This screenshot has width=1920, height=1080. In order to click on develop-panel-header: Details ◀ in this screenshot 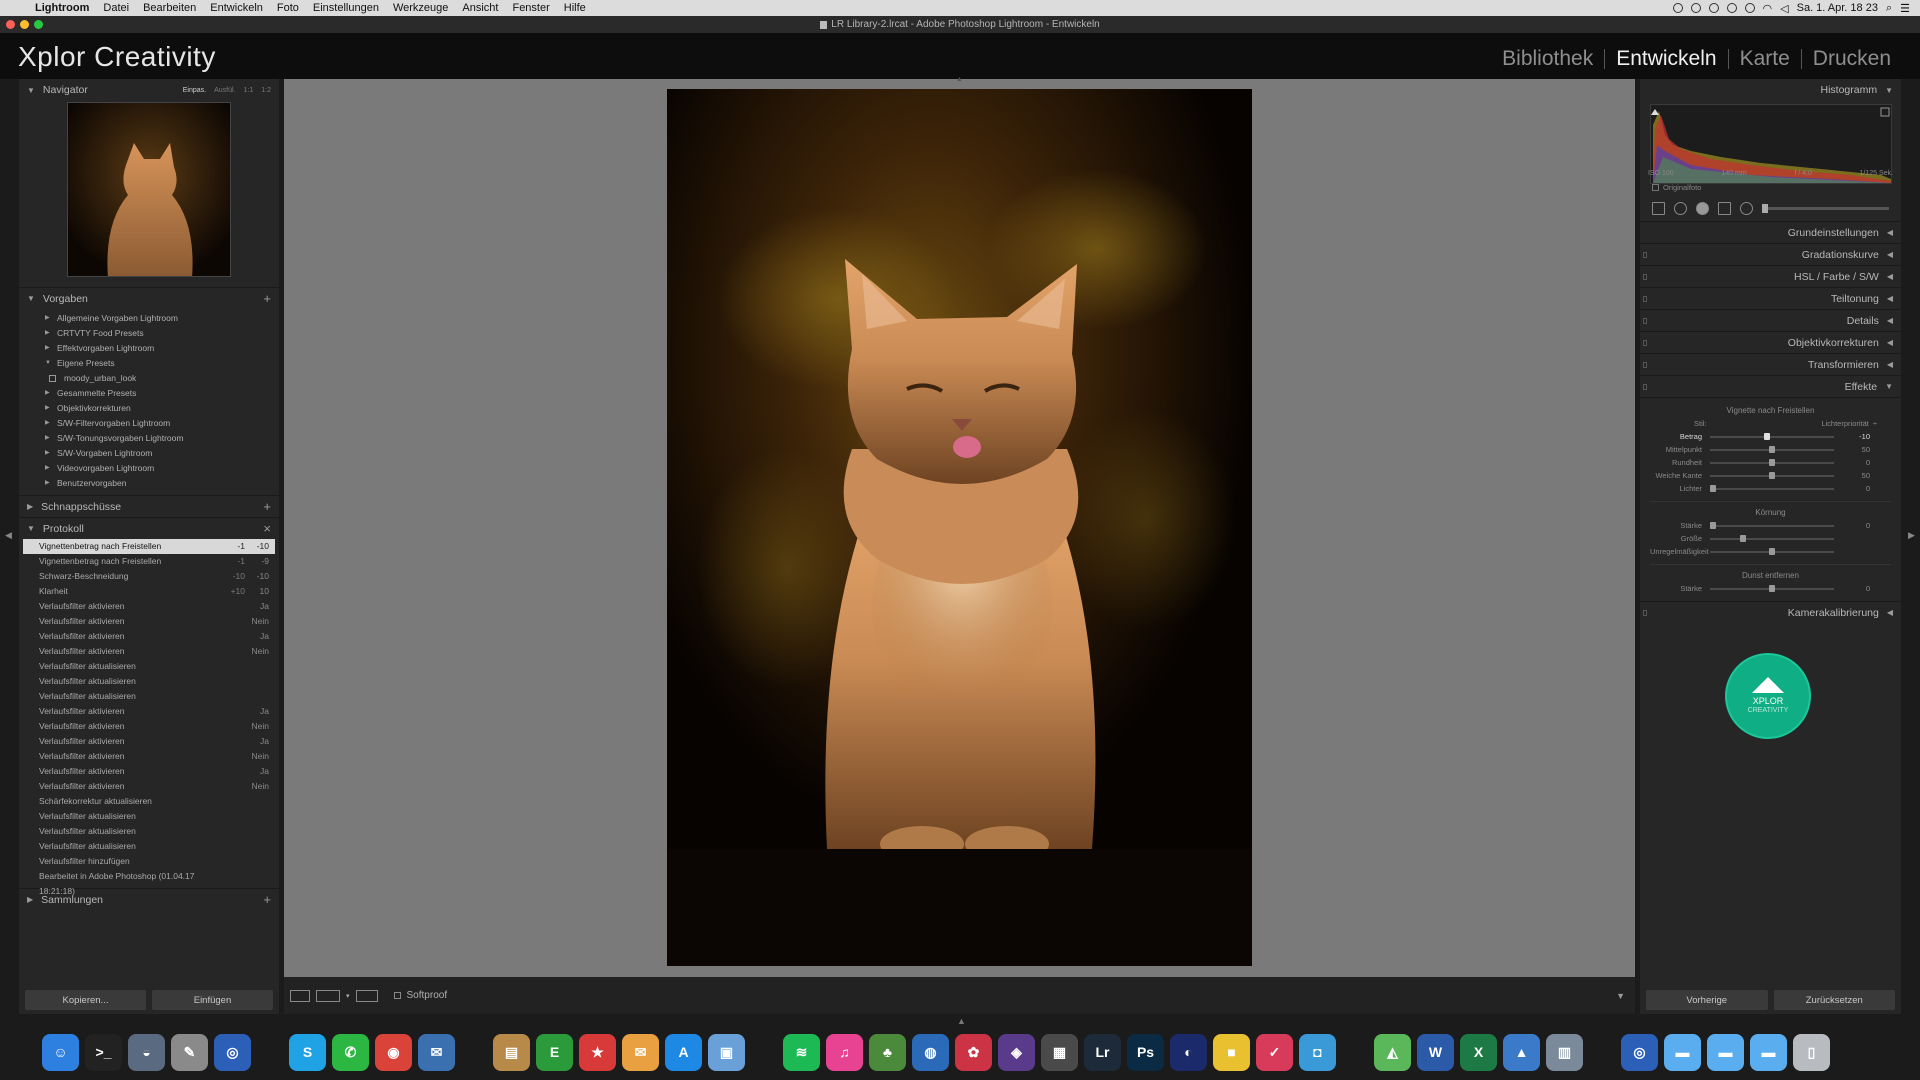, I will do `click(1770, 320)`.